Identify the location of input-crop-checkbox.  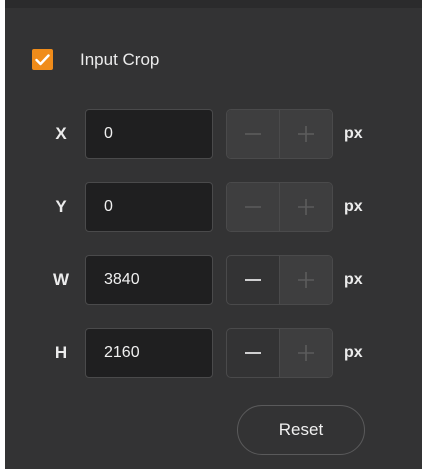
(42, 59).